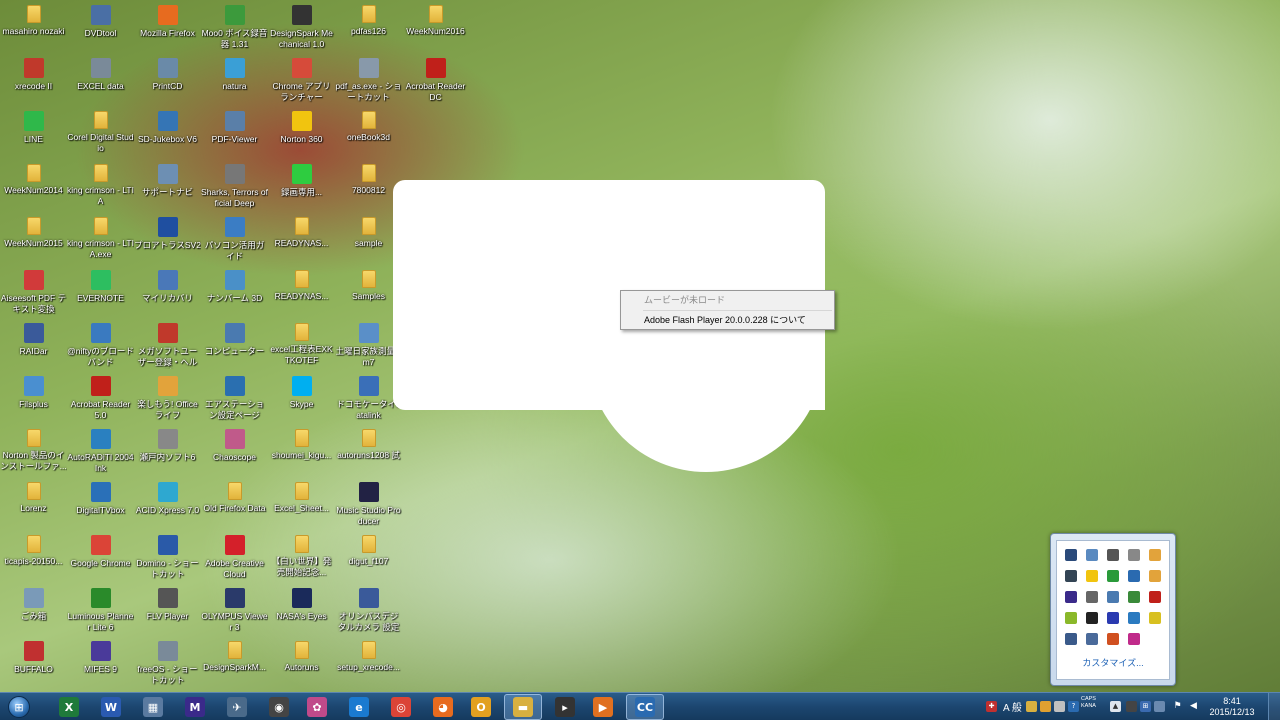 The width and height of the screenshot is (1280, 720). What do you see at coordinates (234, 187) in the screenshot?
I see `desktop-icon: Sharks, Terrors official Deep` at bounding box center [234, 187].